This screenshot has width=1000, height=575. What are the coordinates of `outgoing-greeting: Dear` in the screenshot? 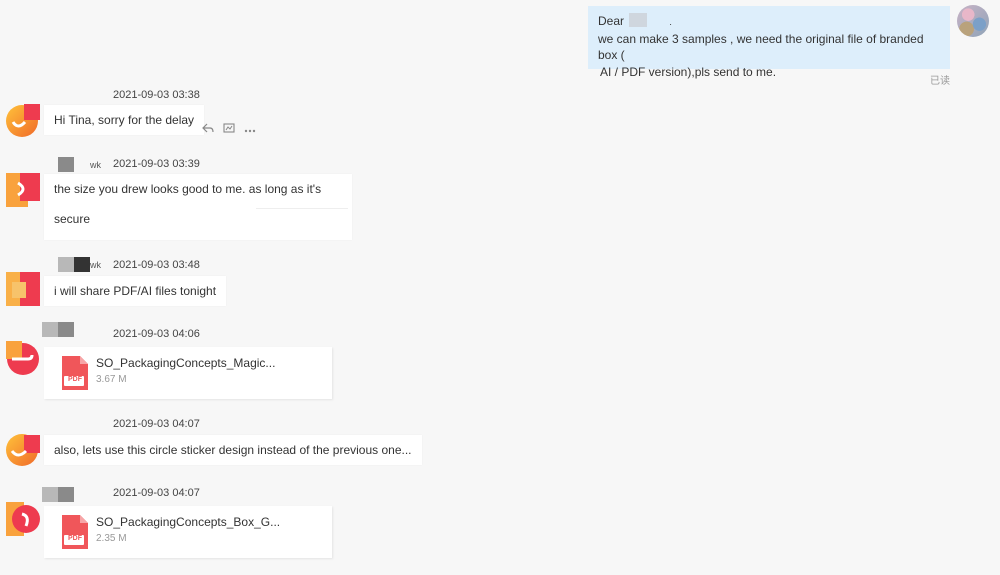 It's located at (611, 21).